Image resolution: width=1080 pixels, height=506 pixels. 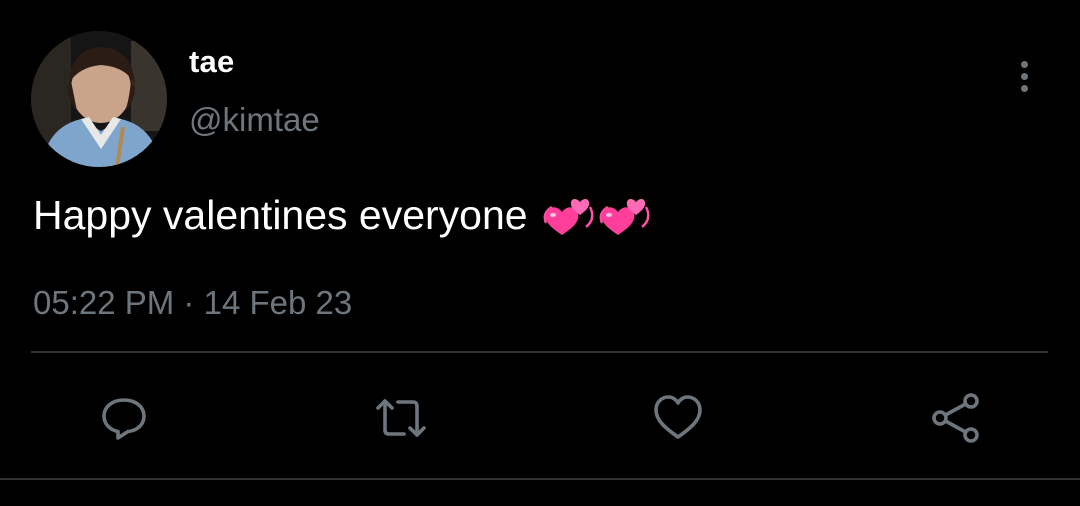 I want to click on tweet-timestamp: 05:22 PM · 14 Feb 23, so click(x=192, y=303).